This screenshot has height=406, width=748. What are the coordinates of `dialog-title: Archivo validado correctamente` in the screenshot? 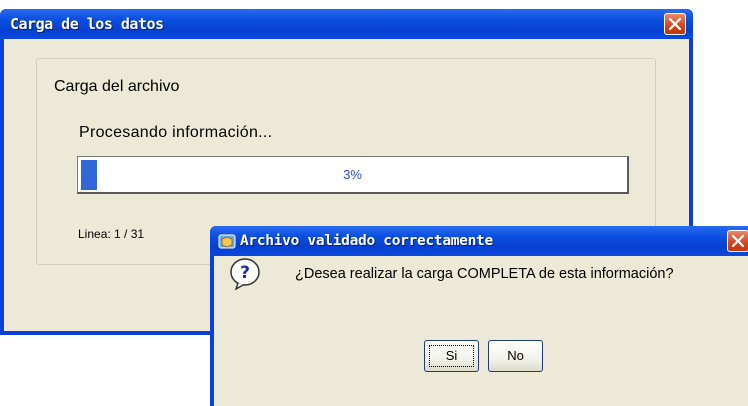 It's located at (366, 241).